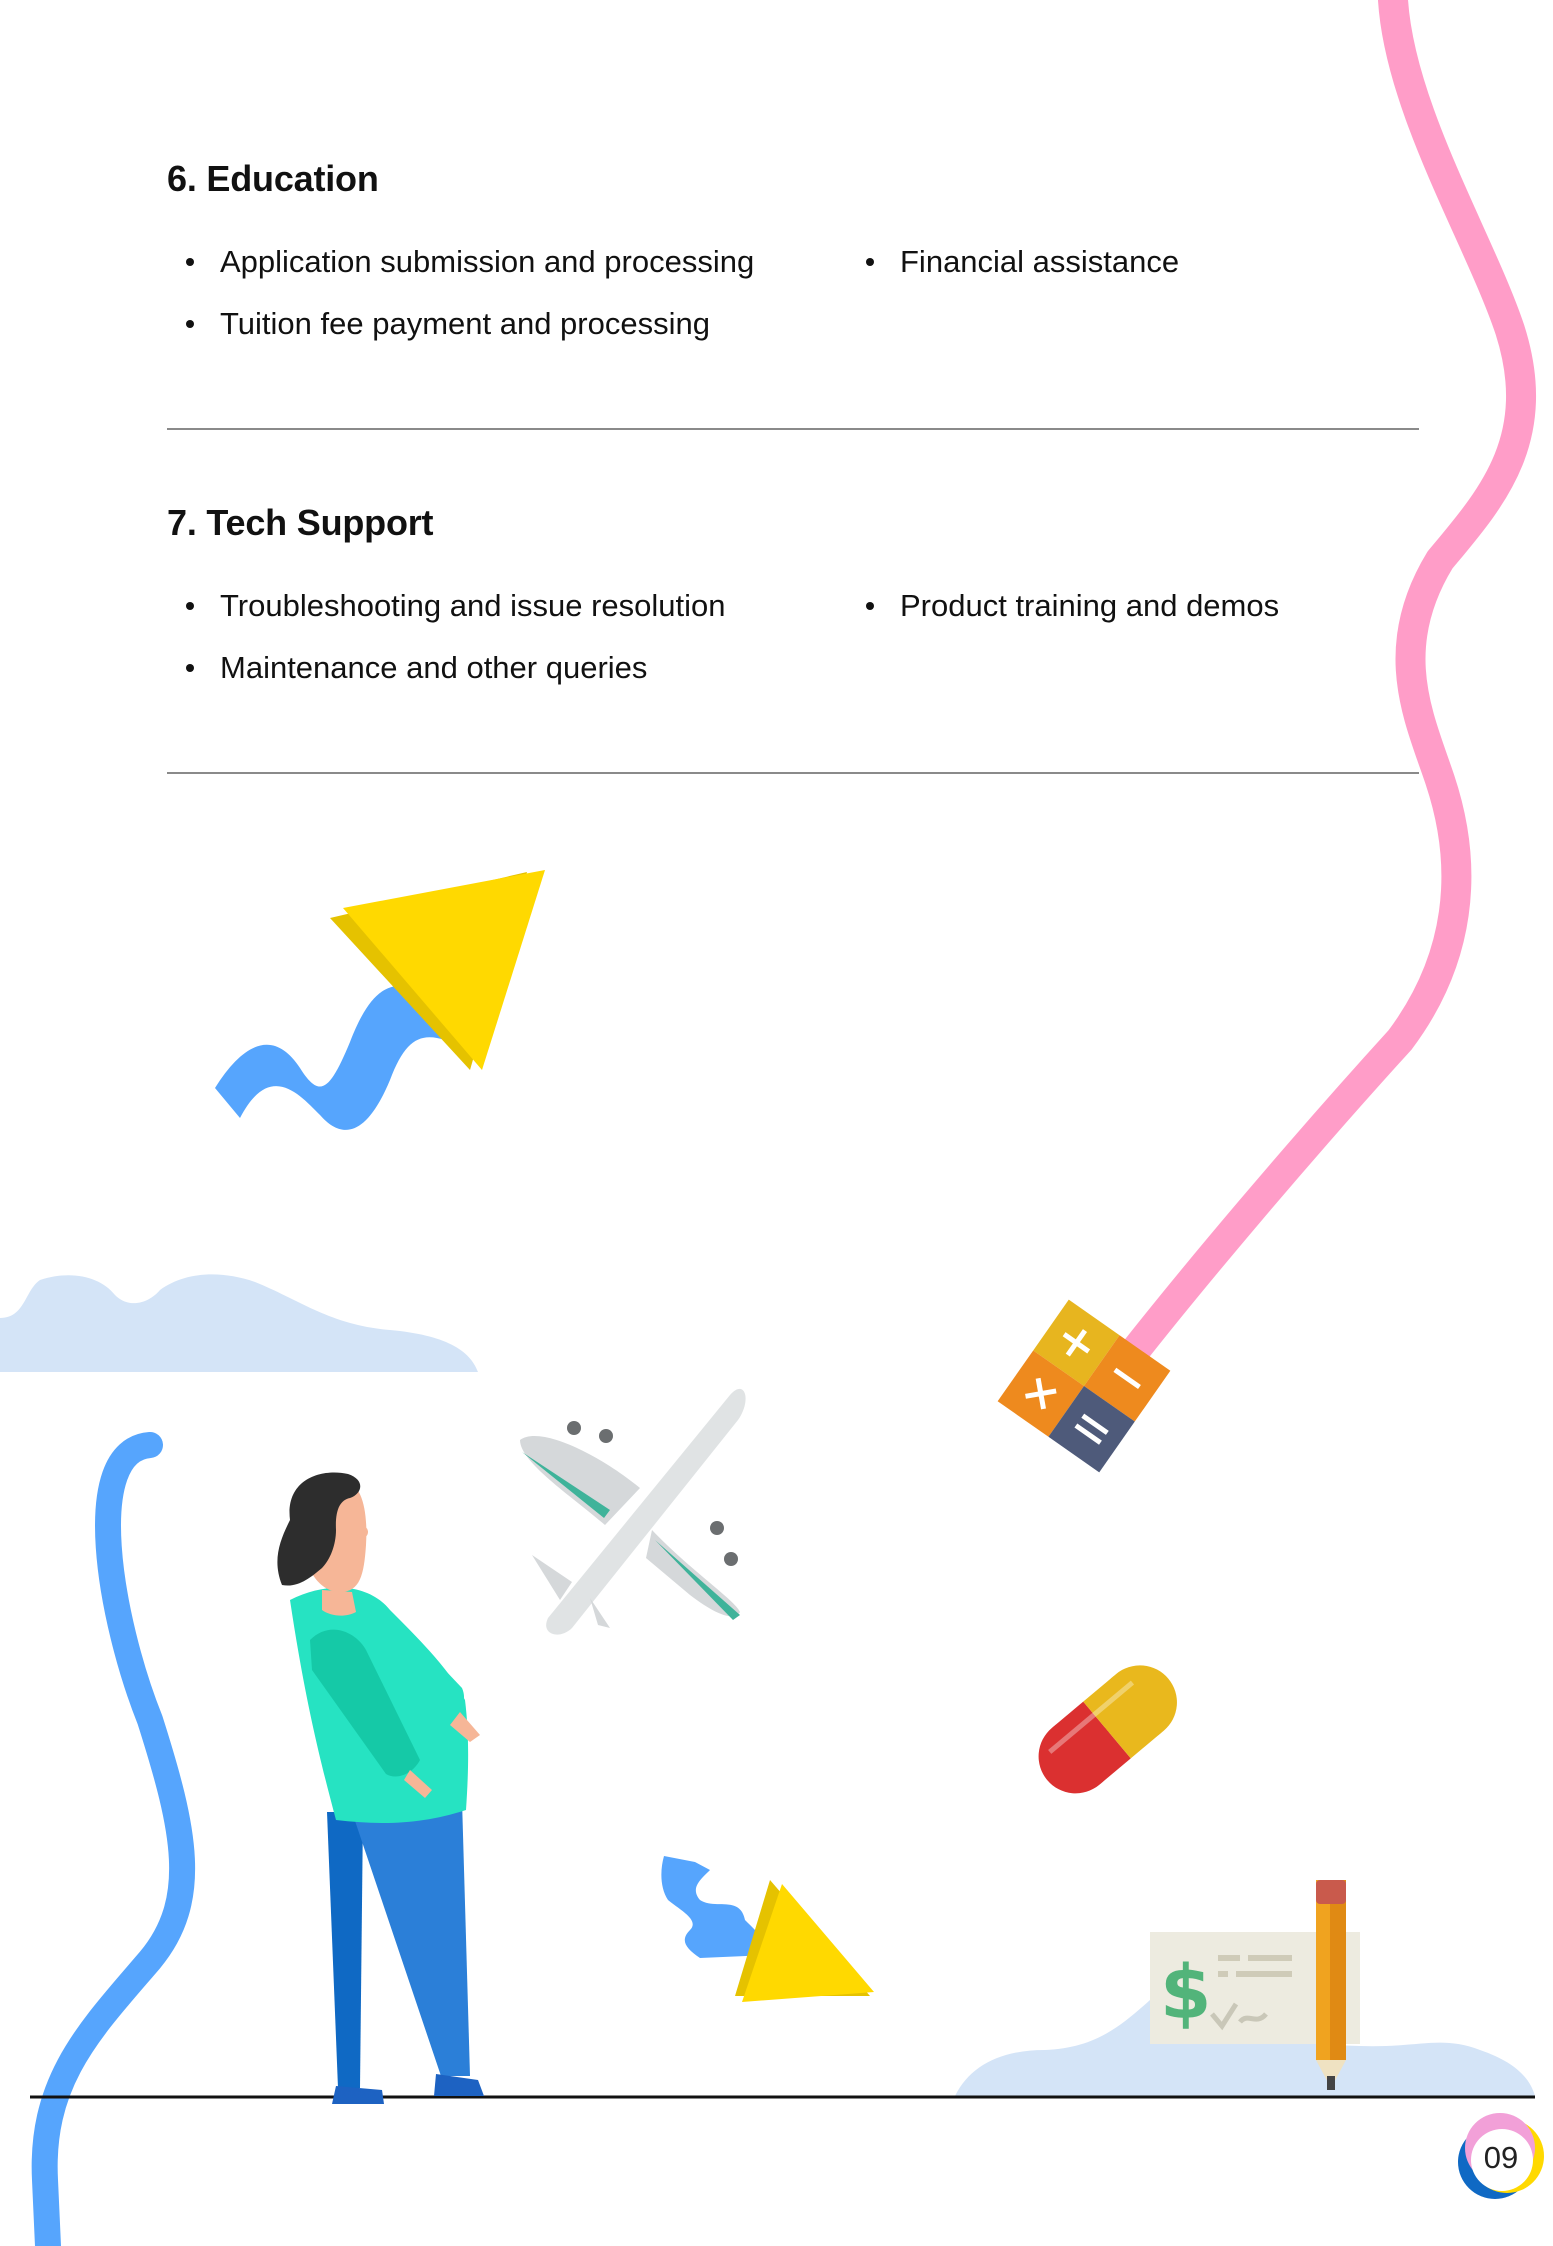 This screenshot has width=1553, height=2246. I want to click on section-title: 7. Tech Support, so click(300, 522).